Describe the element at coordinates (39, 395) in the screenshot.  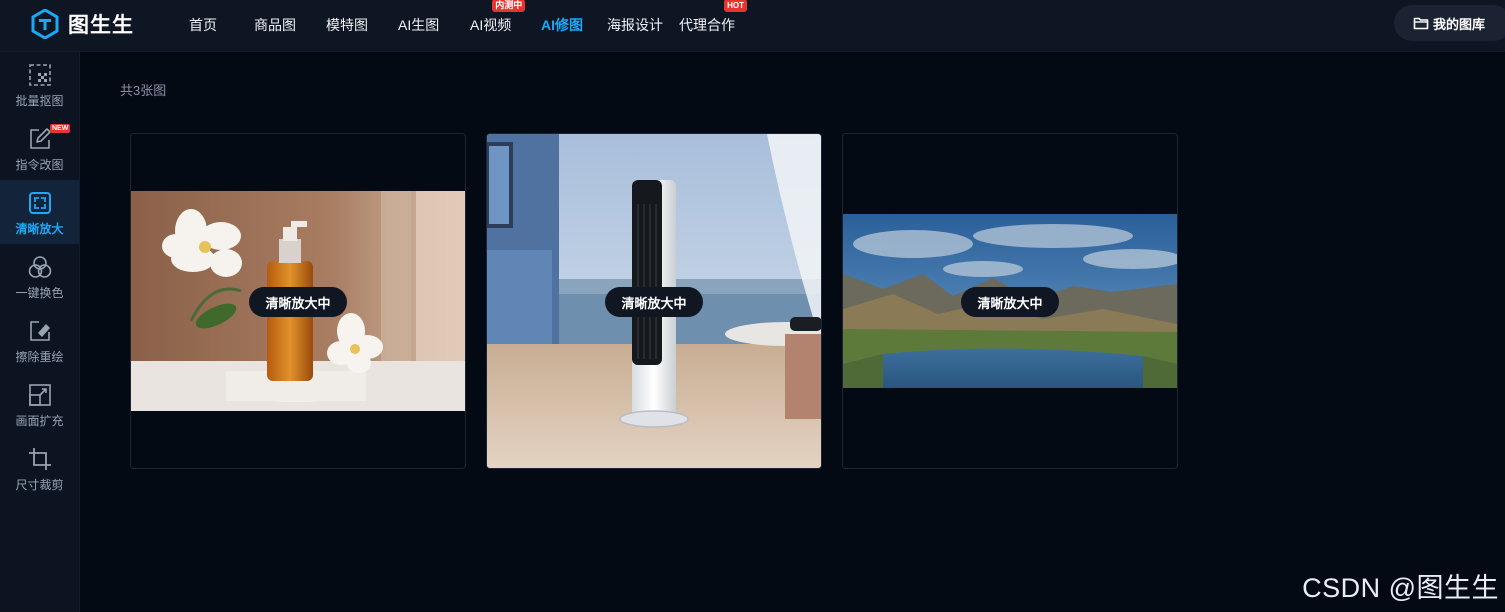
I see `expand-canvas-icon` at that location.